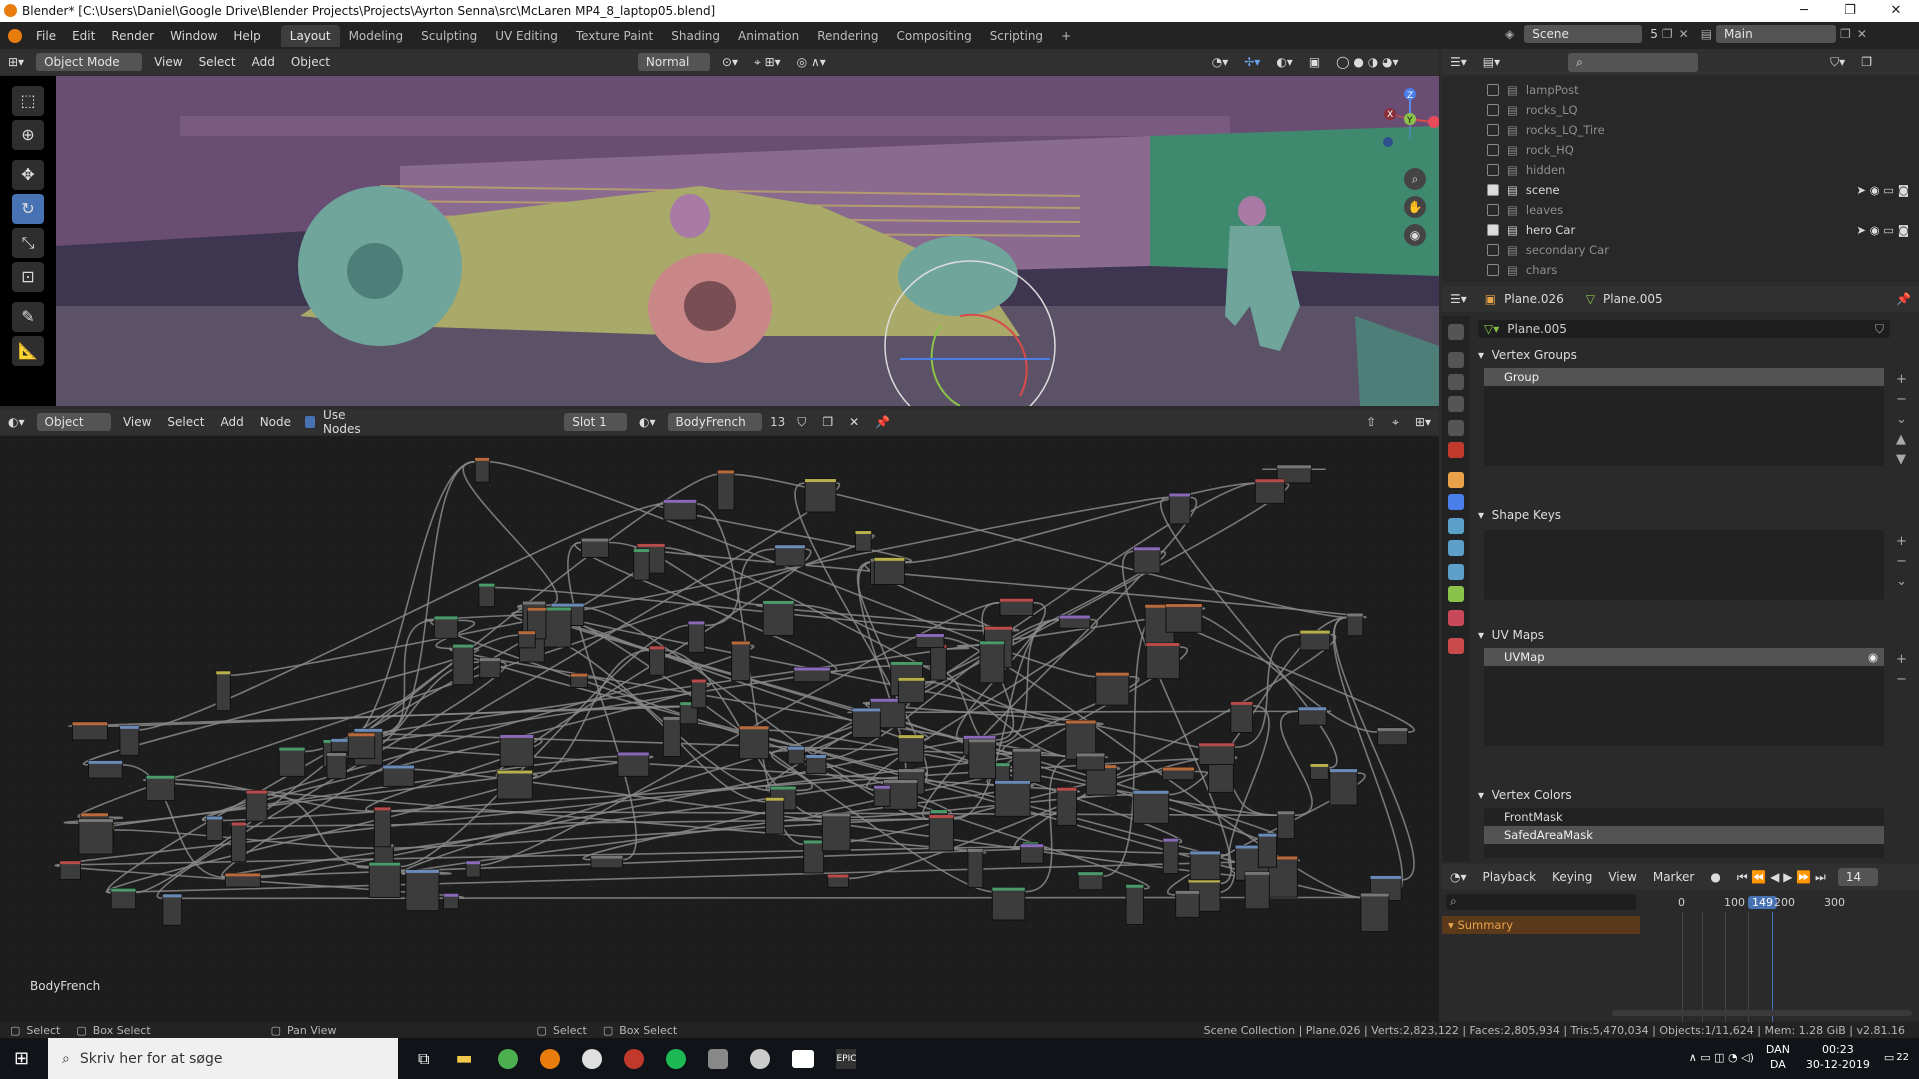  What do you see at coordinates (1866, 62) in the screenshot?
I see `new-collection-icon: ❐` at bounding box center [1866, 62].